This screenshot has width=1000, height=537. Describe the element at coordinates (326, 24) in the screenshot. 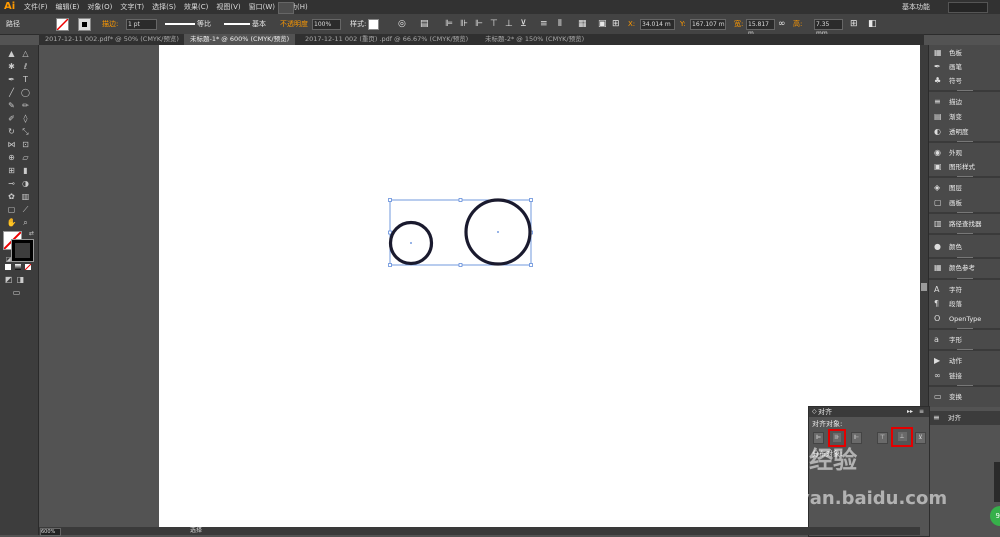

I see `opacity-field: 100%` at that location.